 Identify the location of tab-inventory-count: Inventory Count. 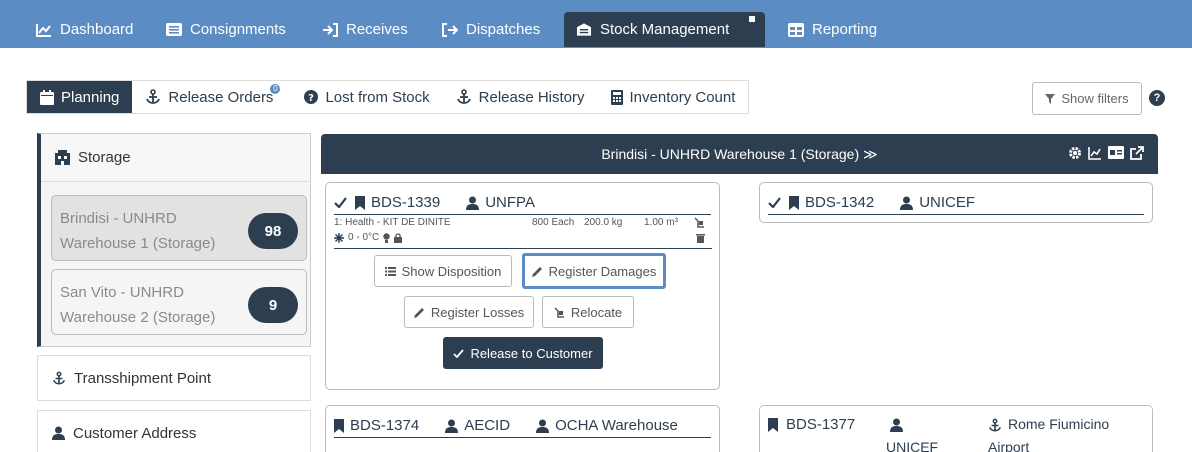
(673, 97).